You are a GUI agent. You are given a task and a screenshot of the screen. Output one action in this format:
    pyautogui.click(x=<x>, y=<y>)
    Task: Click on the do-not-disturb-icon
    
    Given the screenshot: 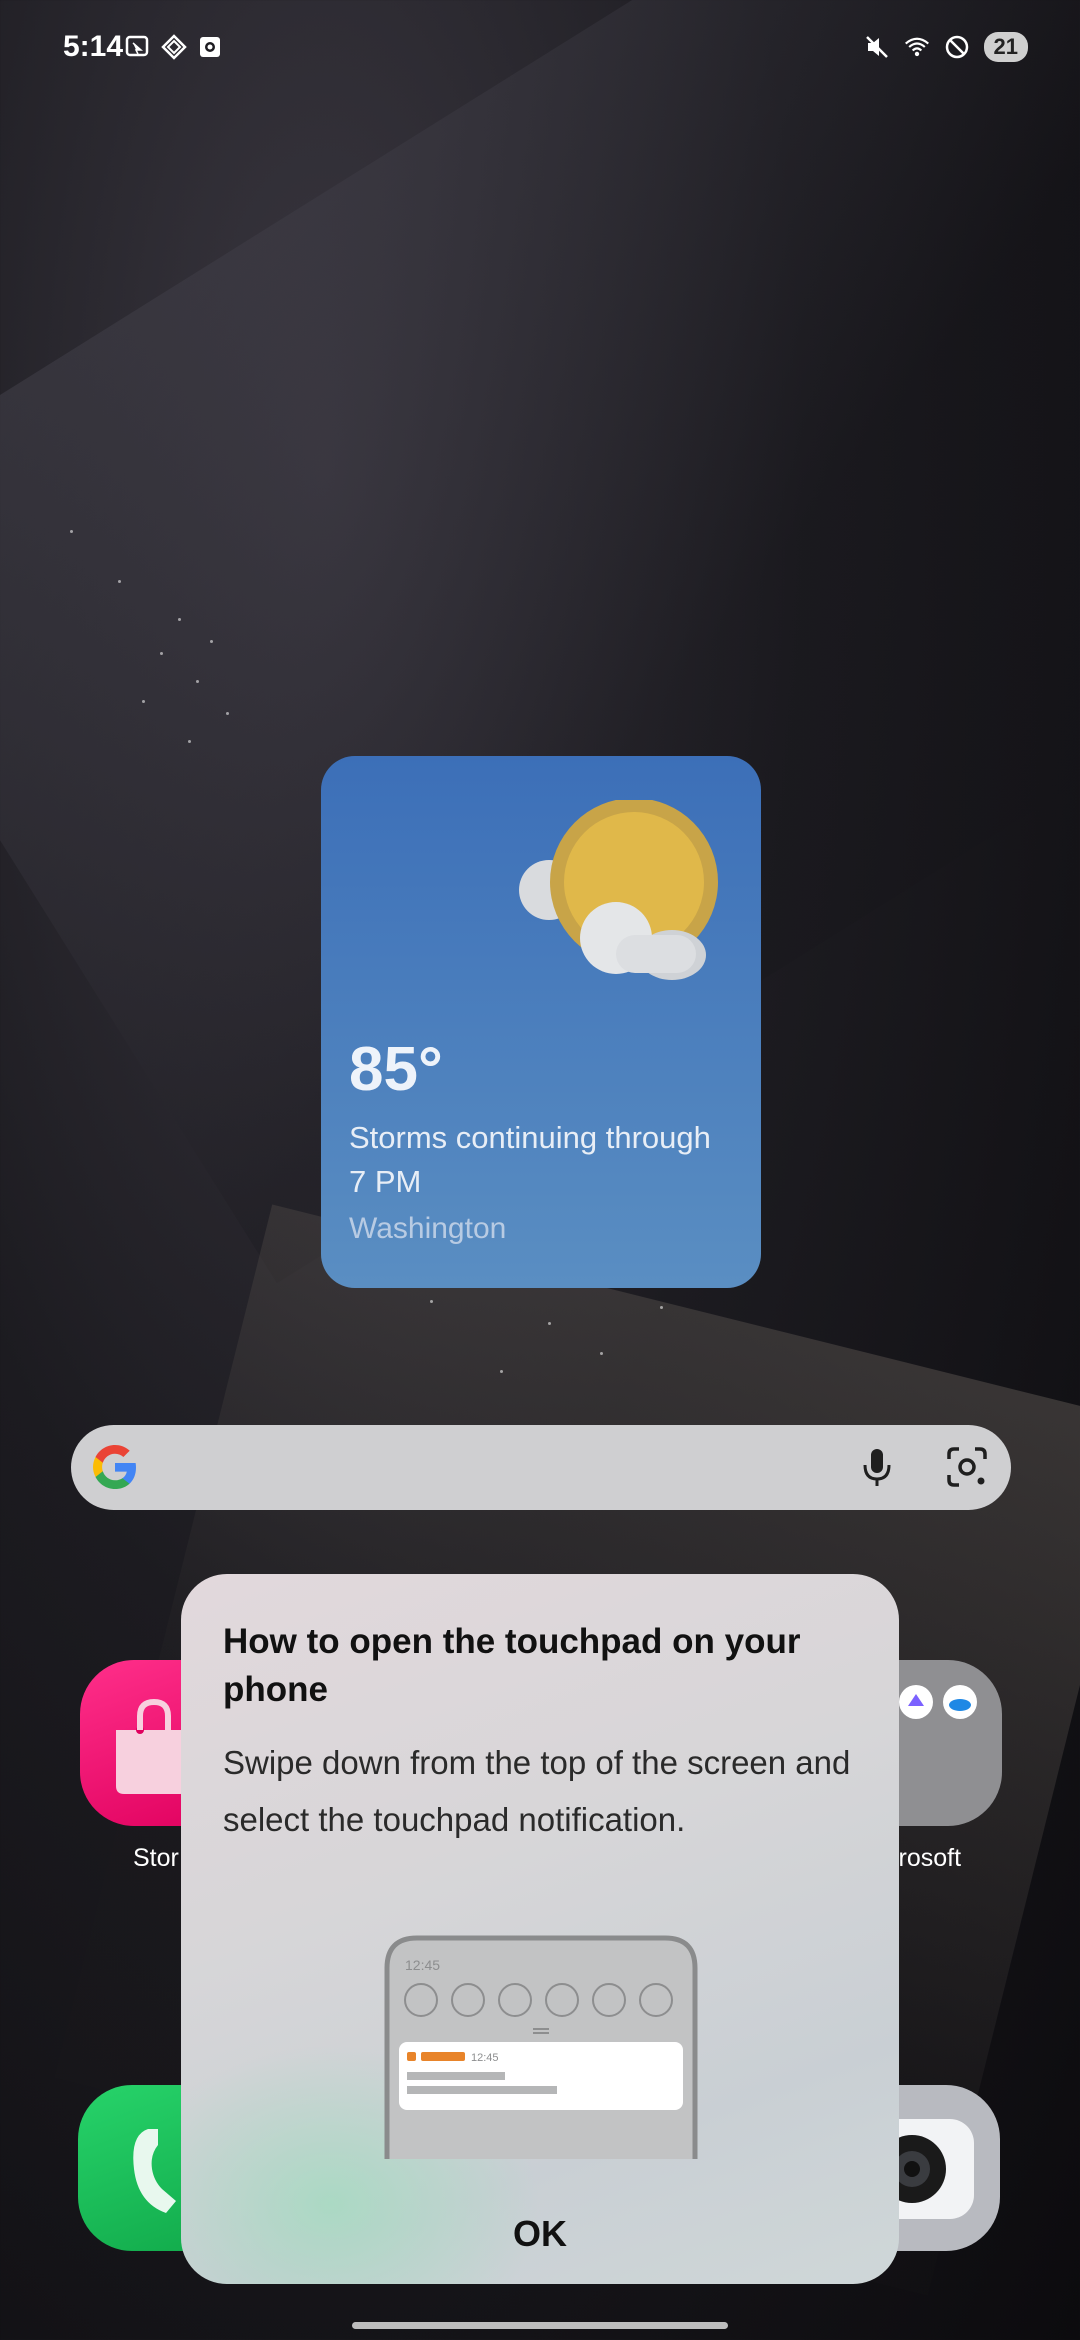 What is the action you would take?
    pyautogui.click(x=957, y=47)
    